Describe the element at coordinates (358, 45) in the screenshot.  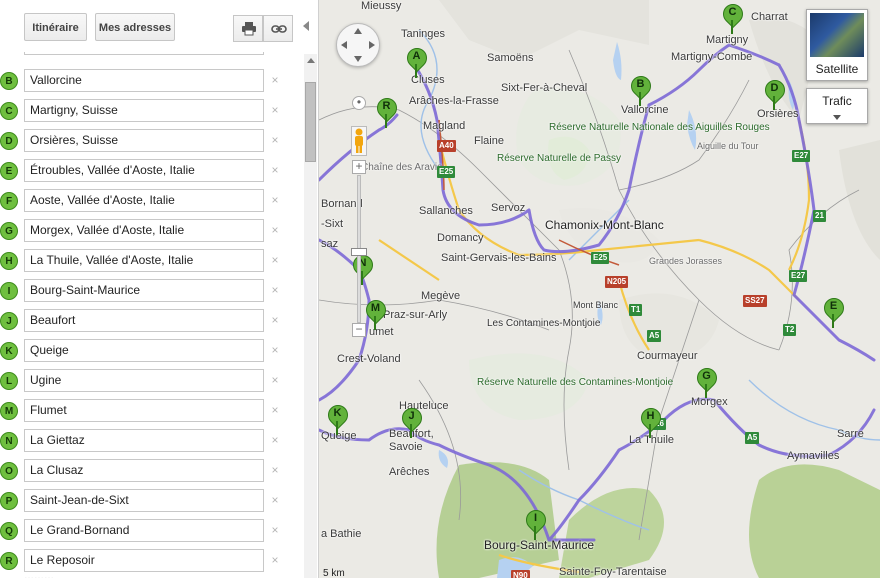
I see `pan-arrows-icon` at that location.